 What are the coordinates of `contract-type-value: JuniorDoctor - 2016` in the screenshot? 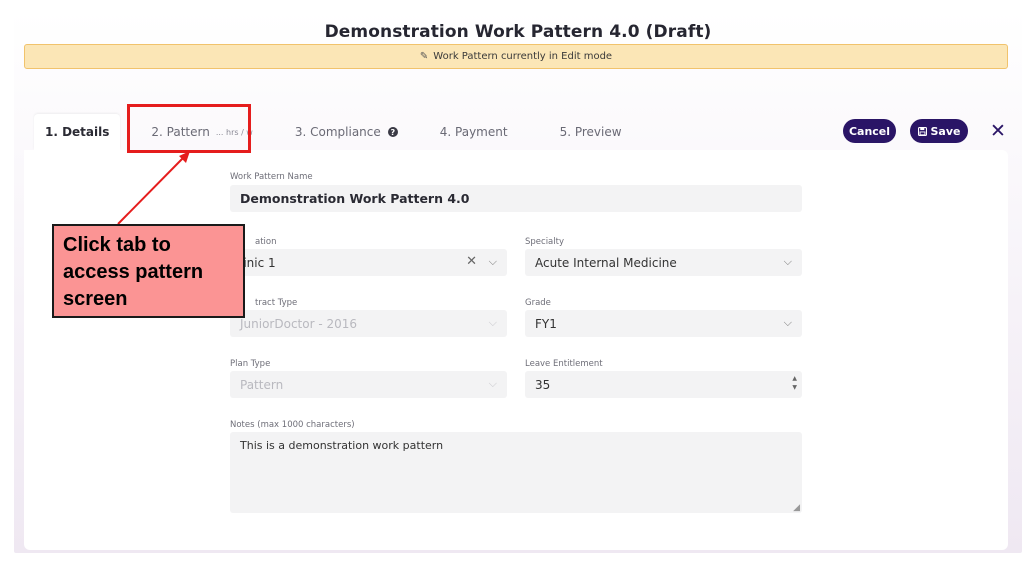 It's located at (299, 323).